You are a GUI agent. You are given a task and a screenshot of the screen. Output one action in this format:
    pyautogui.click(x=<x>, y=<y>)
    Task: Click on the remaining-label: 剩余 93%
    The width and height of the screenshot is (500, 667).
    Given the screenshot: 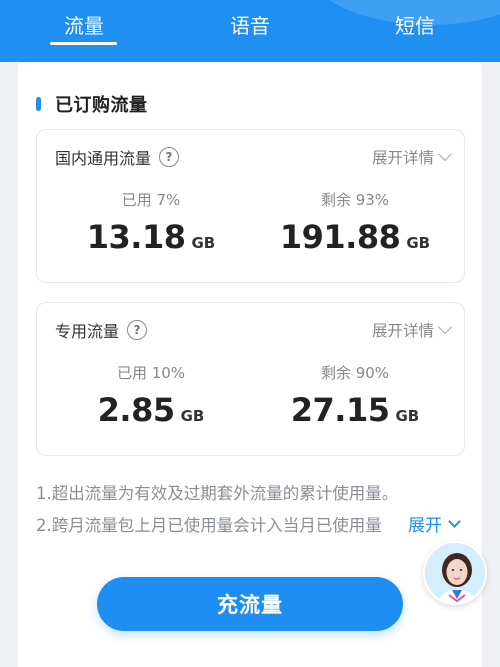 What is the action you would take?
    pyautogui.click(x=355, y=200)
    